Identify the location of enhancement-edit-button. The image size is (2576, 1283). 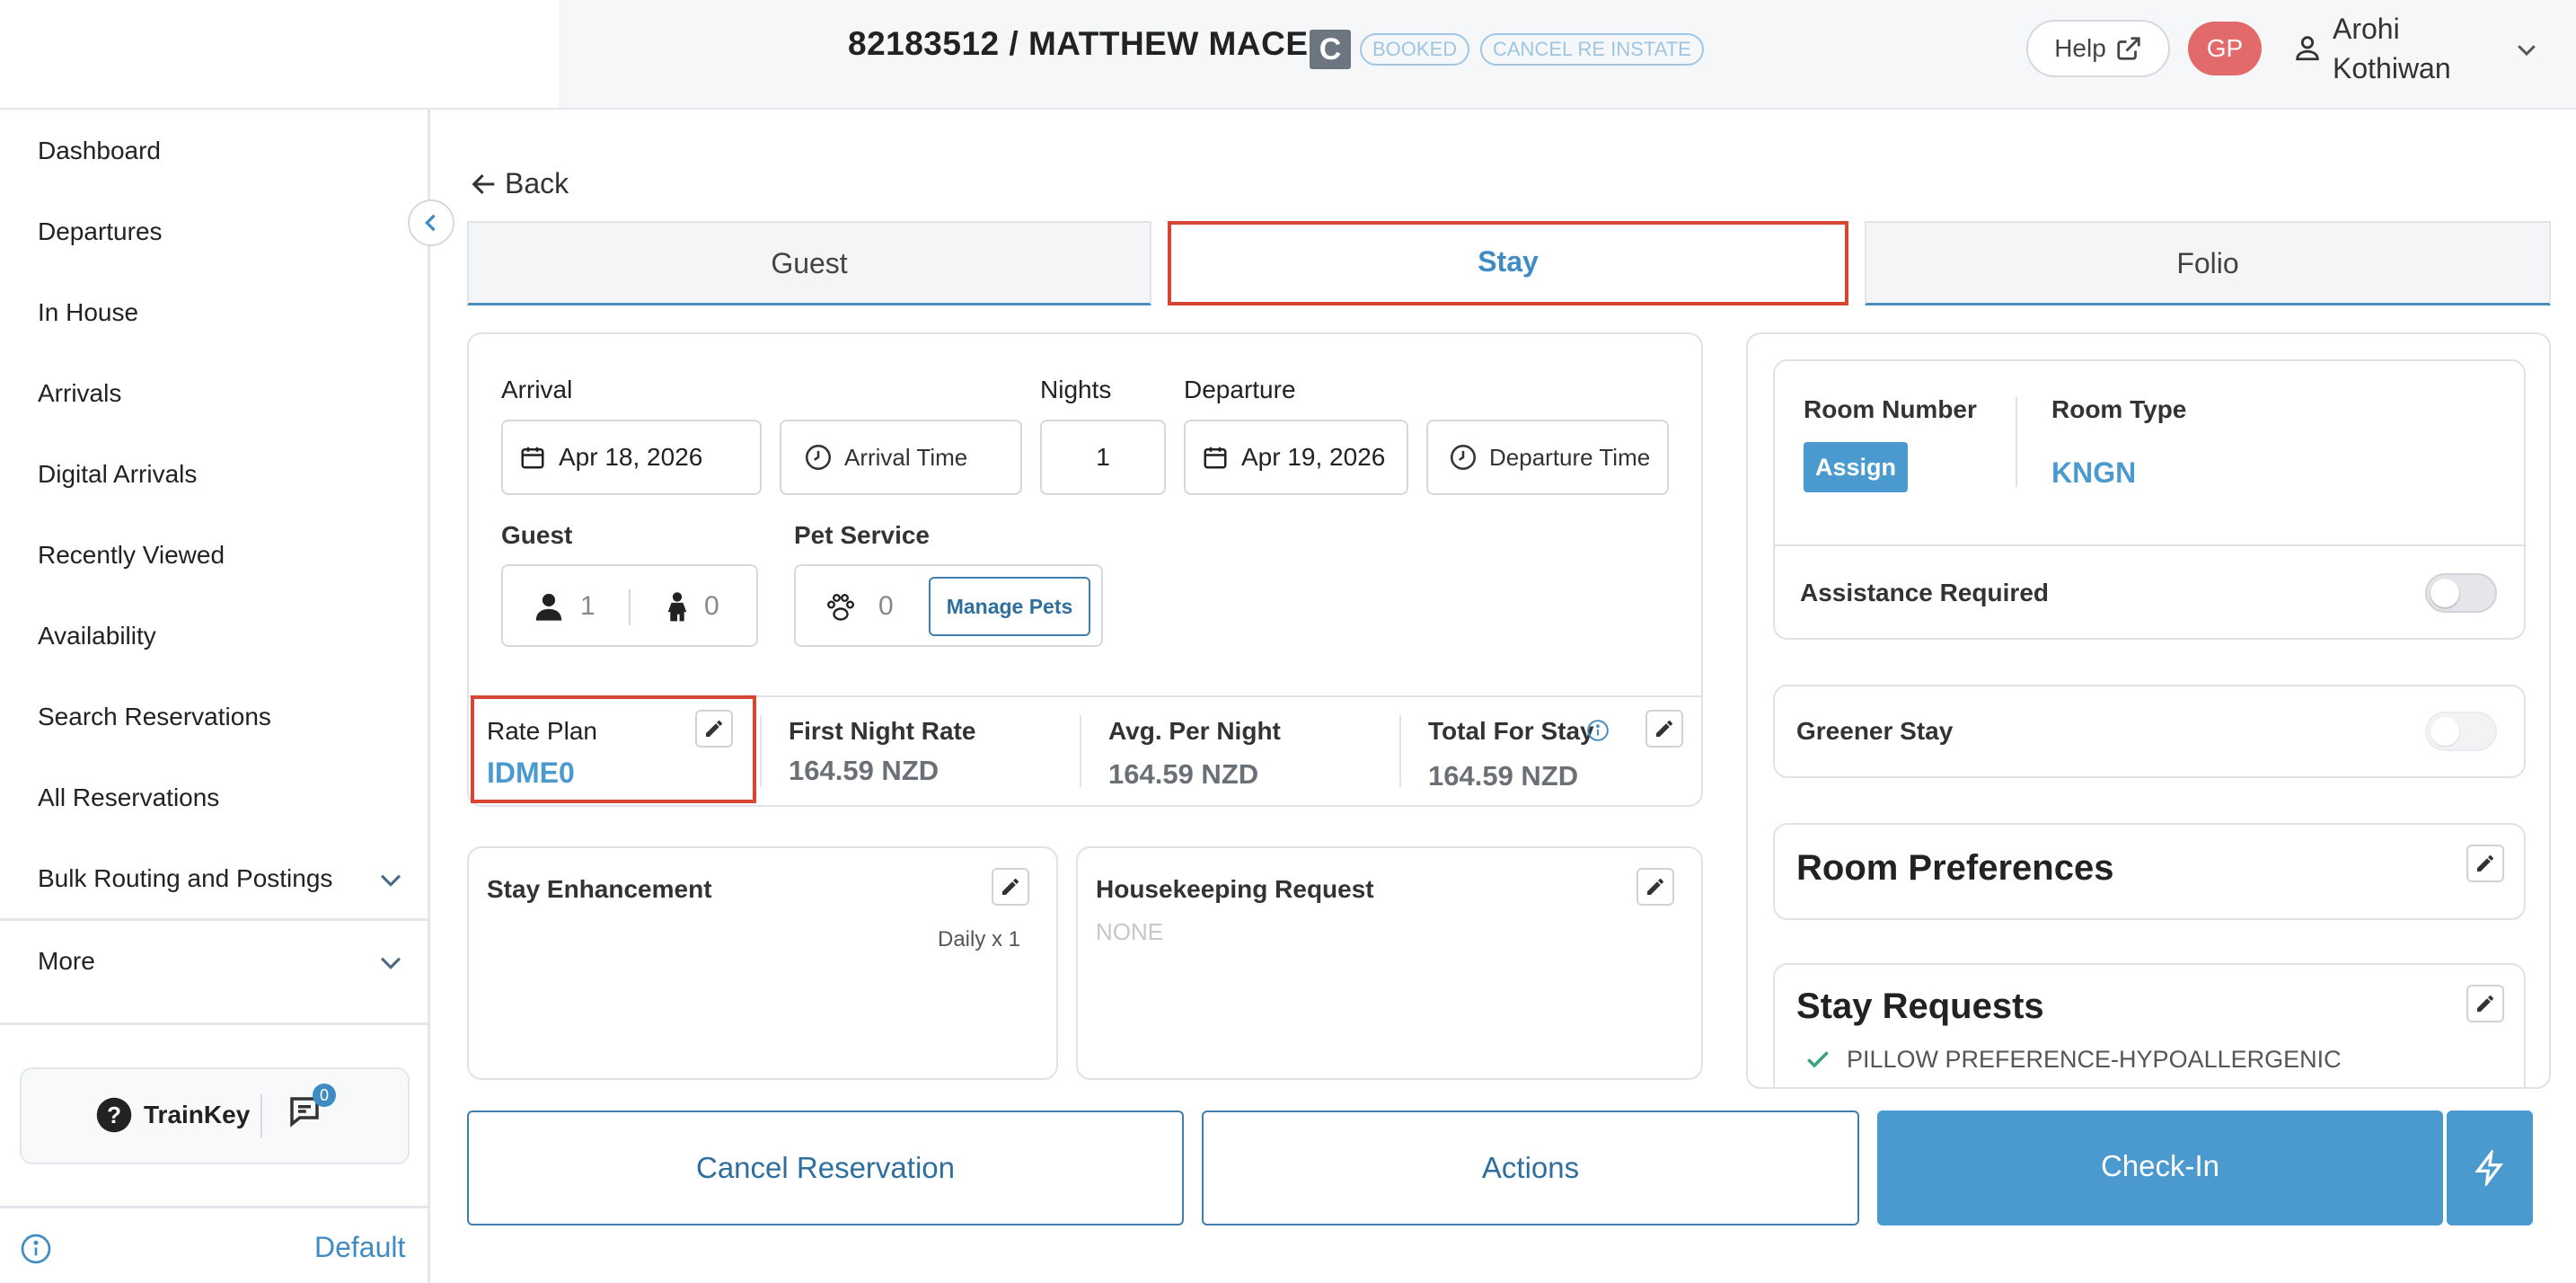
(1010, 887).